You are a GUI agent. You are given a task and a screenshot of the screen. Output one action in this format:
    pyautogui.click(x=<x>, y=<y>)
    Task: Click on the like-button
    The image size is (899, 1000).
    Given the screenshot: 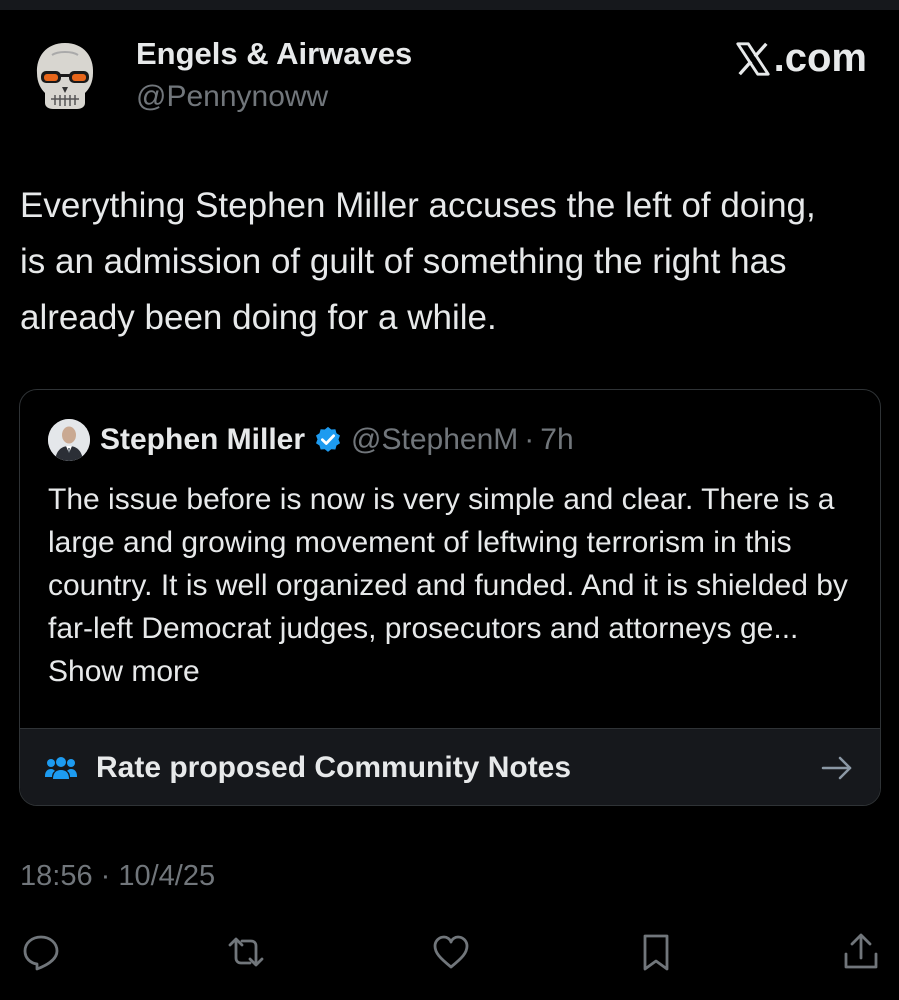 What is the action you would take?
    pyautogui.click(x=451, y=952)
    